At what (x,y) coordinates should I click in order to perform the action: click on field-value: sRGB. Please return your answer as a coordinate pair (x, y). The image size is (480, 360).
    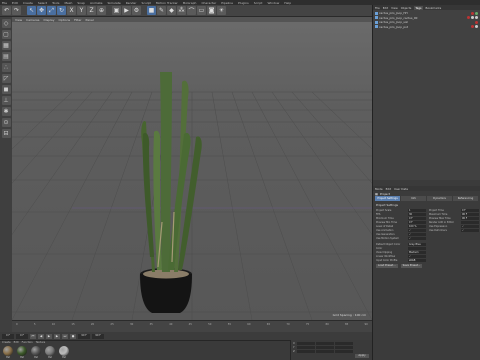
    Looking at the image, I should click on (417, 260).